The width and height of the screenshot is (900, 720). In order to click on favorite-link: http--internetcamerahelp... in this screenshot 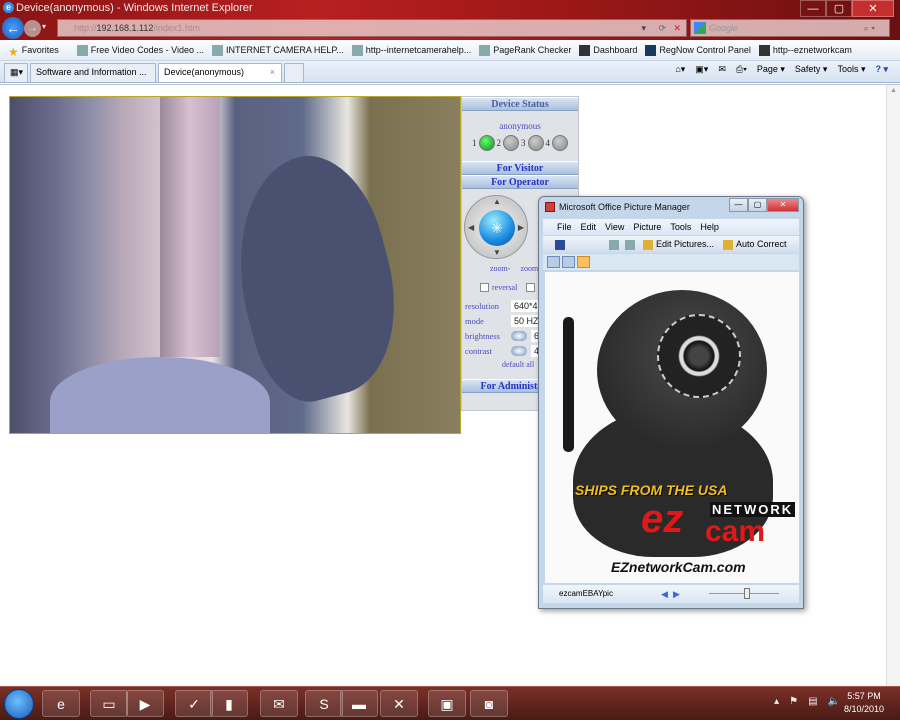, I will do `click(411, 50)`.